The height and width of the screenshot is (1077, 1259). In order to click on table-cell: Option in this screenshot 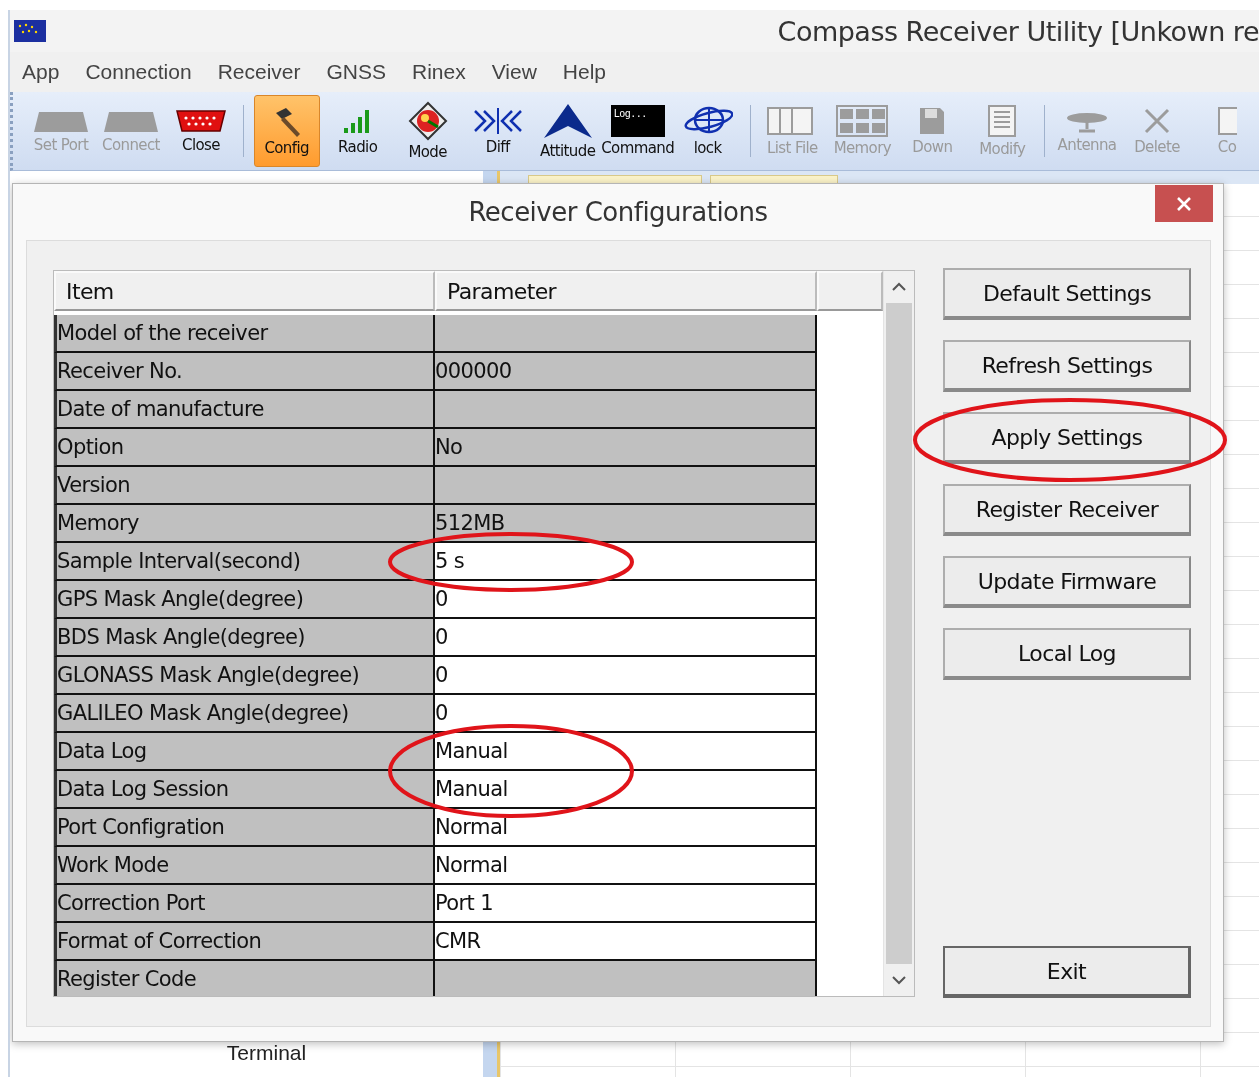, I will do `click(244, 448)`.